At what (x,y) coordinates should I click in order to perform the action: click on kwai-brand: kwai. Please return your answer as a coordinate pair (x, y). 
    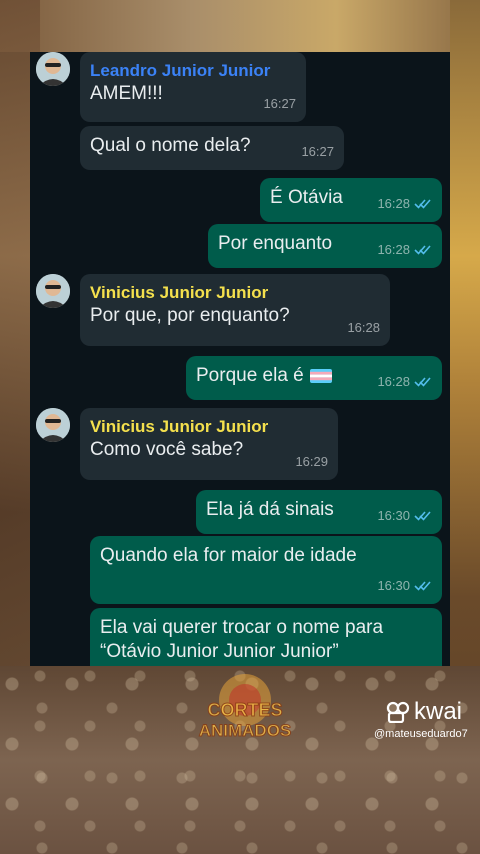
    Looking at the image, I should click on (438, 711).